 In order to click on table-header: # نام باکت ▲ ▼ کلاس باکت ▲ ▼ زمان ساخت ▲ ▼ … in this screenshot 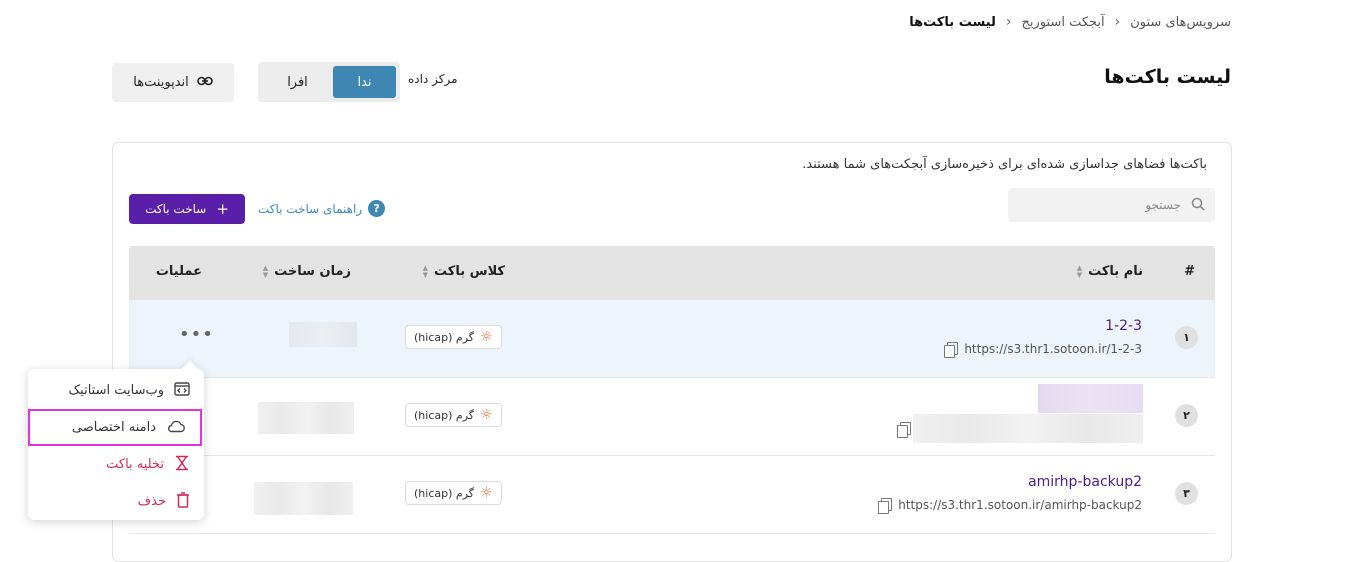, I will do `click(672, 273)`.